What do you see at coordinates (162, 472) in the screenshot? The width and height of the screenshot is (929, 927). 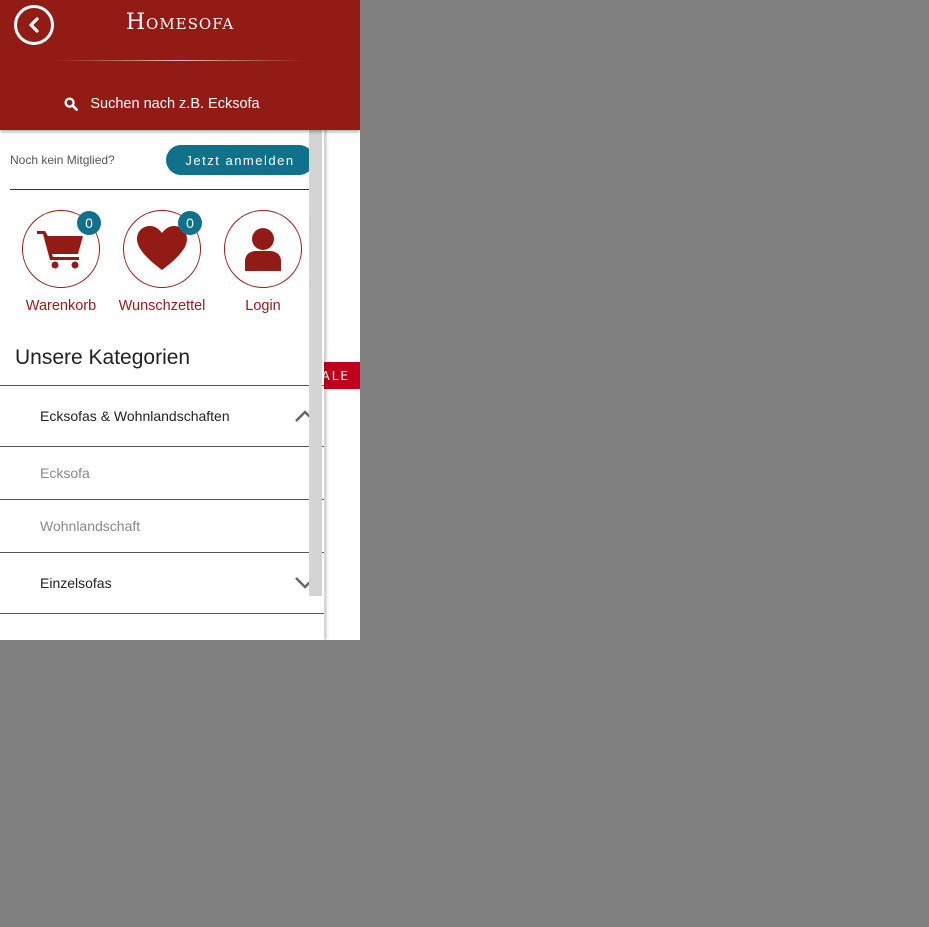 I see `subcategory-ecksofa: Ecksofa` at bounding box center [162, 472].